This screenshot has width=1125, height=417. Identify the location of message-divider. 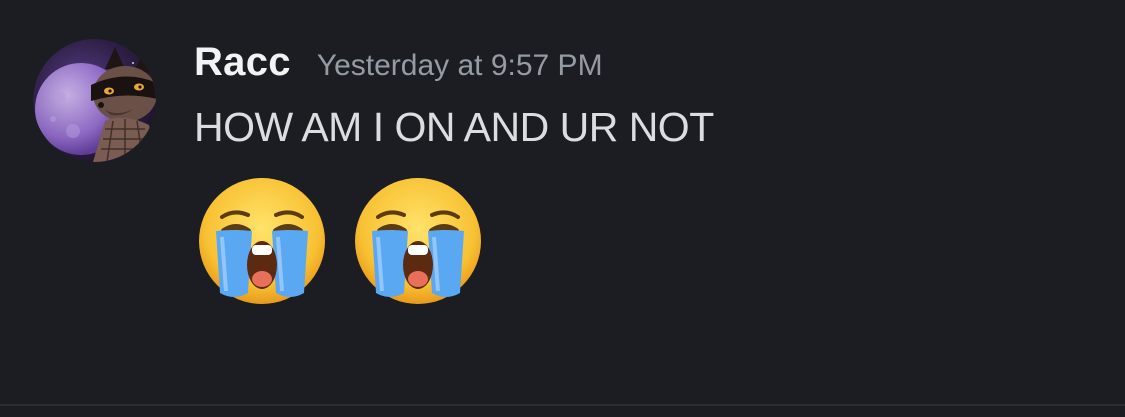
(562, 405).